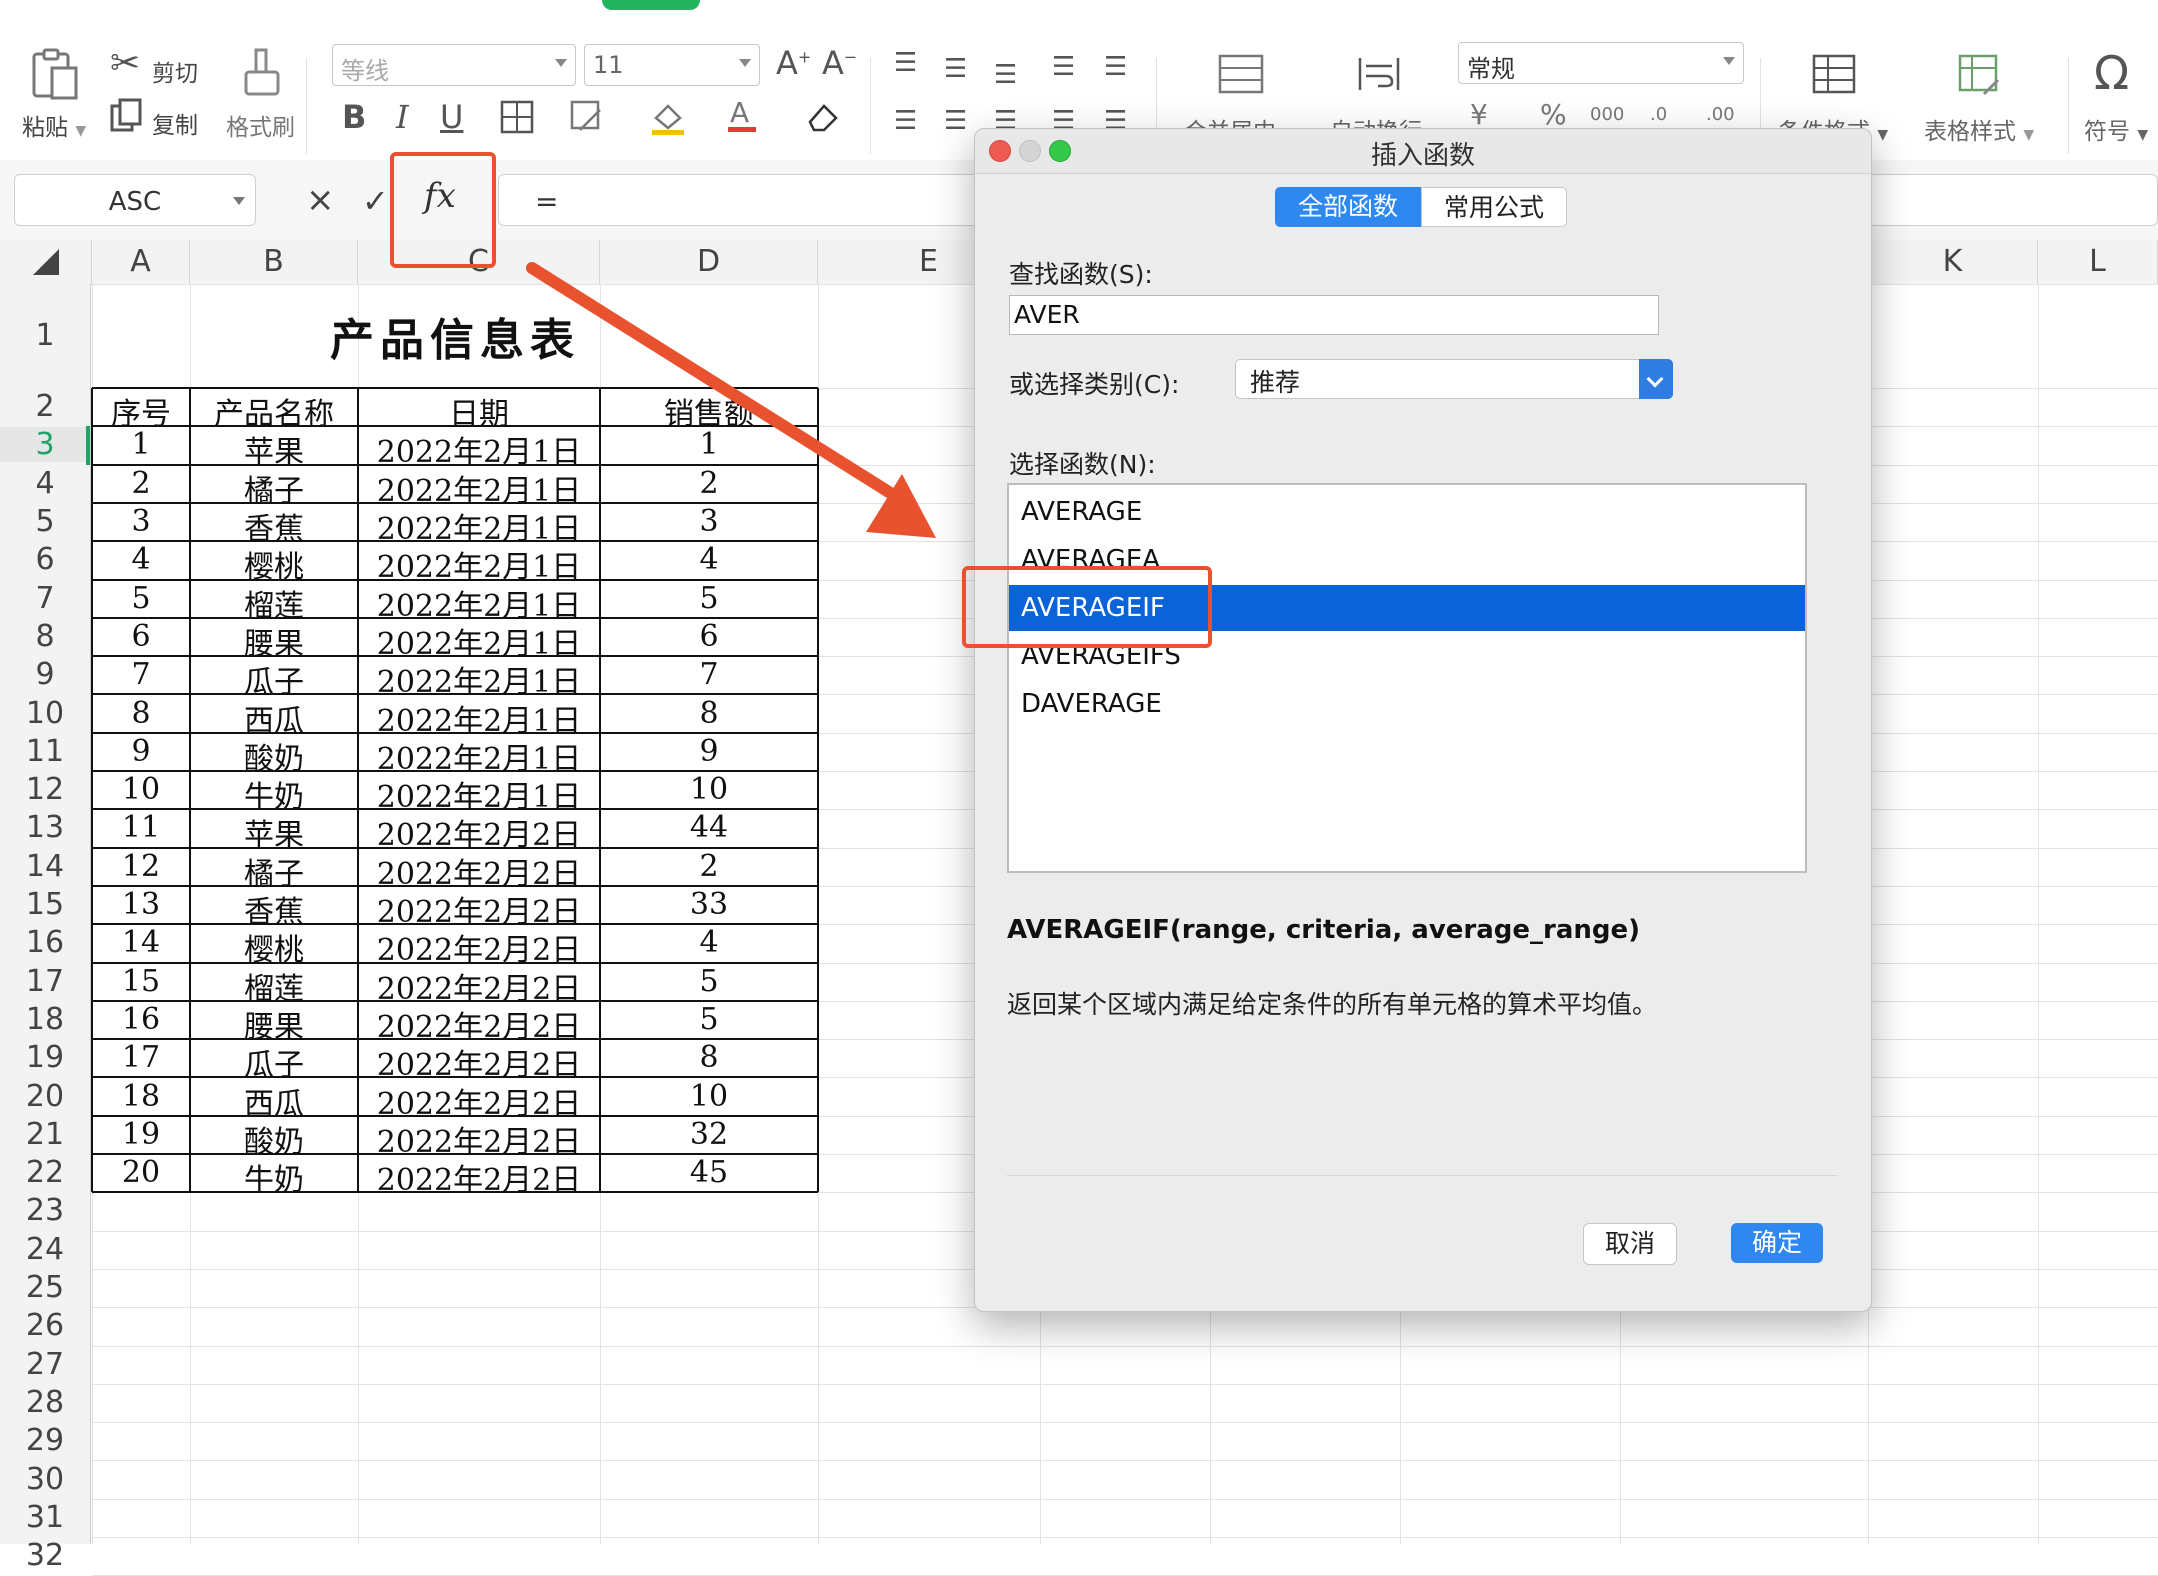 The image size is (2158, 1576). What do you see at coordinates (1630, 1244) in the screenshot?
I see `cancel-button: 取消` at bounding box center [1630, 1244].